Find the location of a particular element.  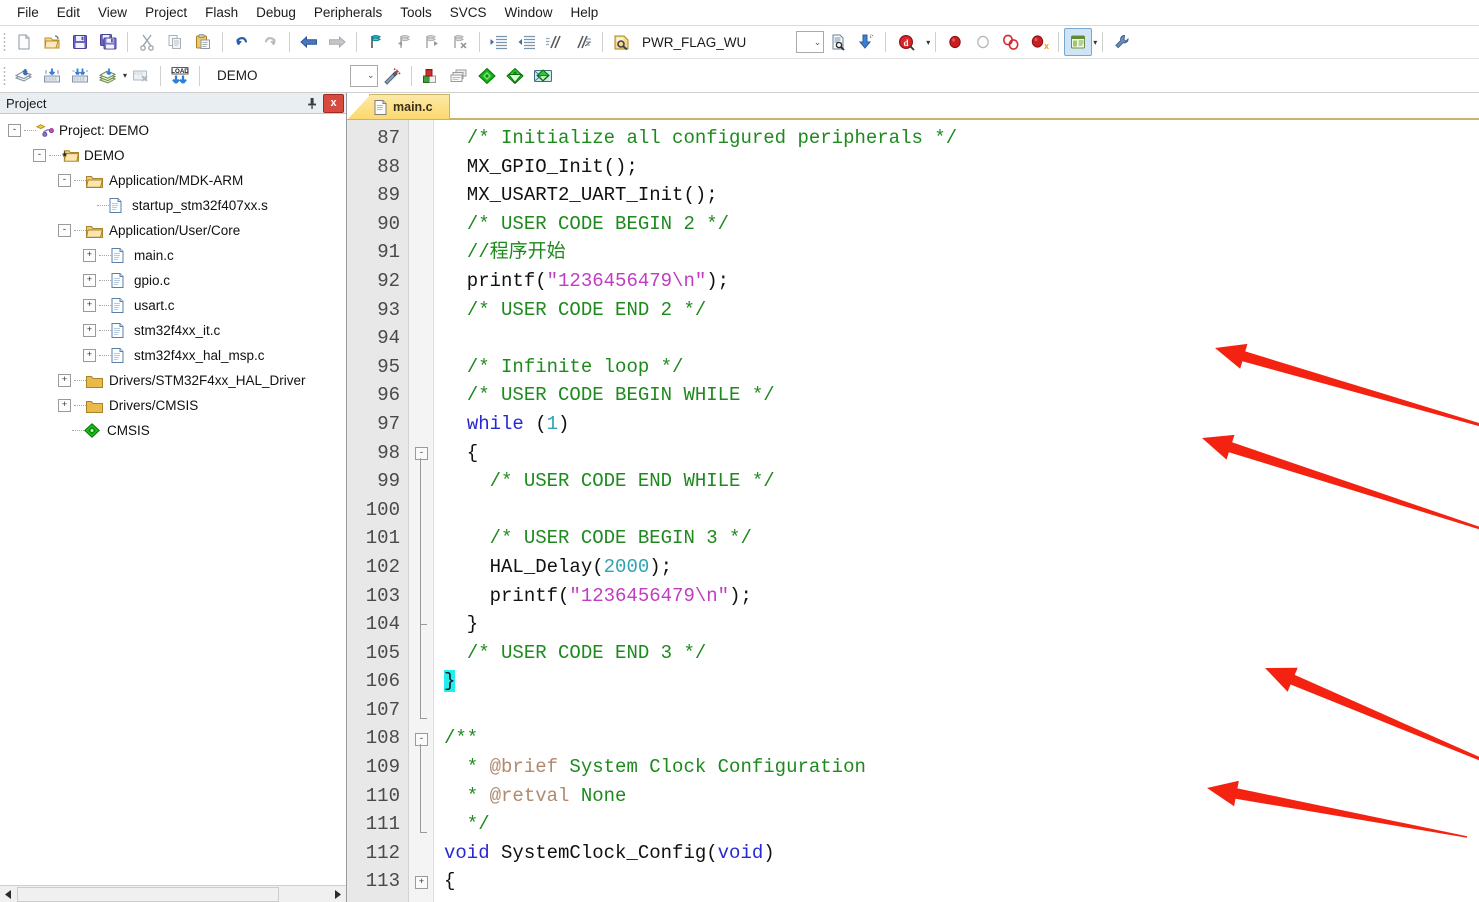

manage-windows-dropdown-caret: ▾ is located at coordinates (1095, 42).